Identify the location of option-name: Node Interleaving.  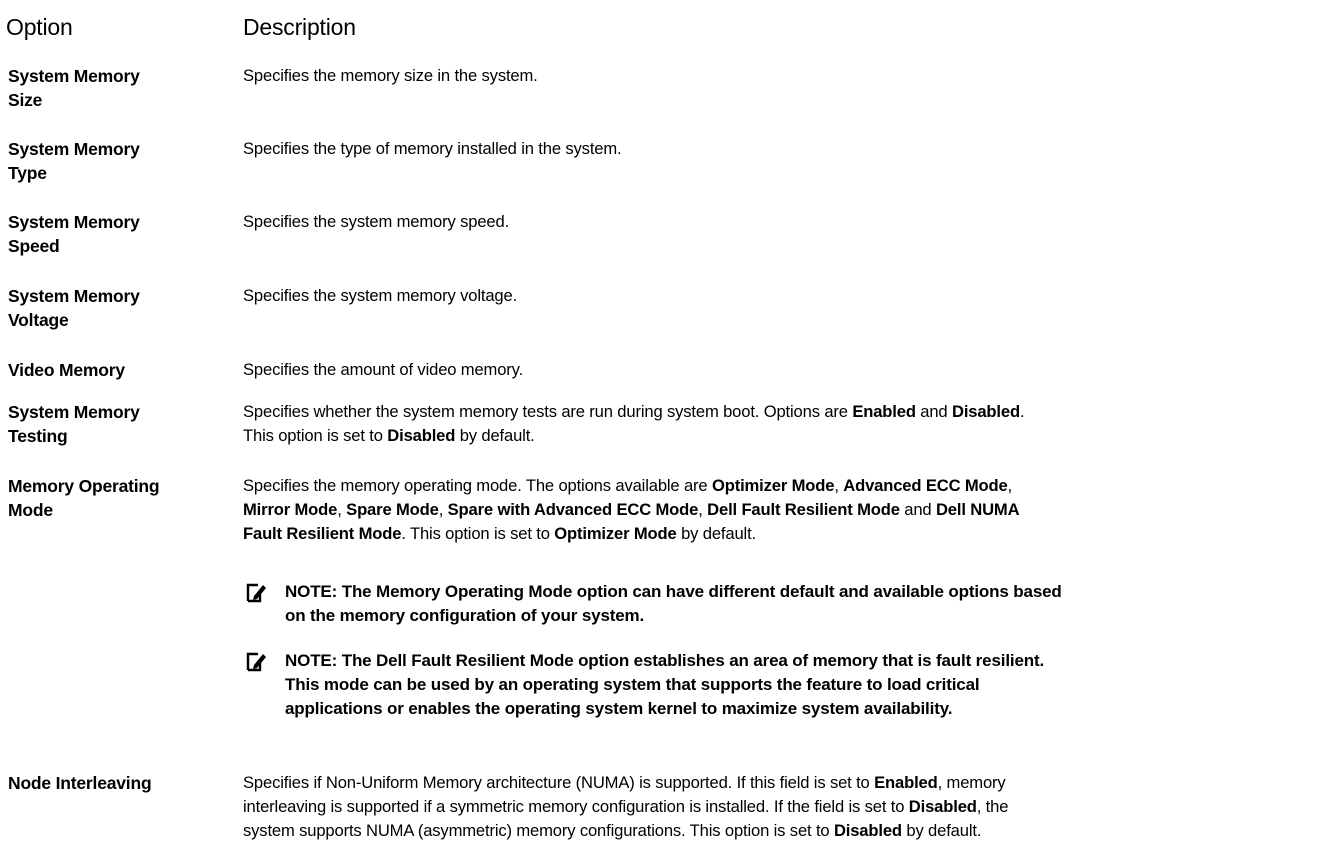
(80, 783).